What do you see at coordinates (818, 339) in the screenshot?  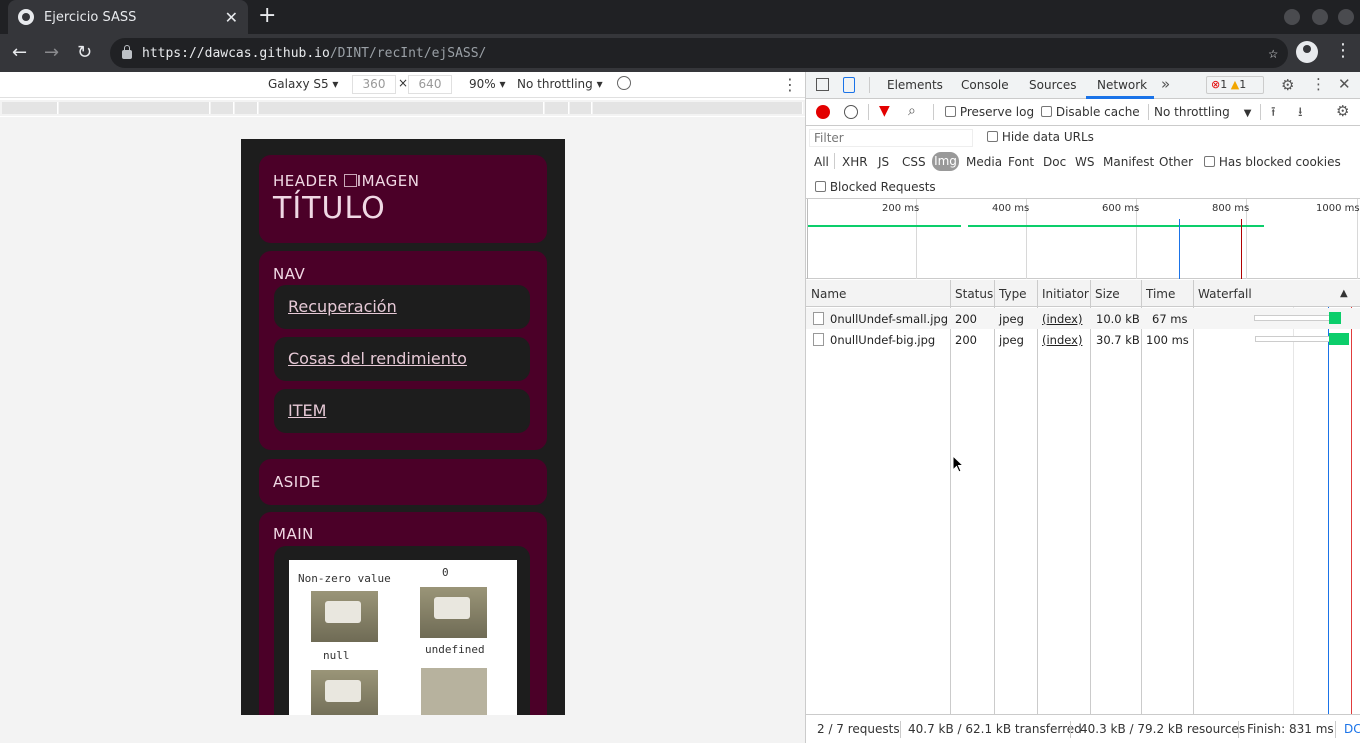 I see `image-file-icon` at bounding box center [818, 339].